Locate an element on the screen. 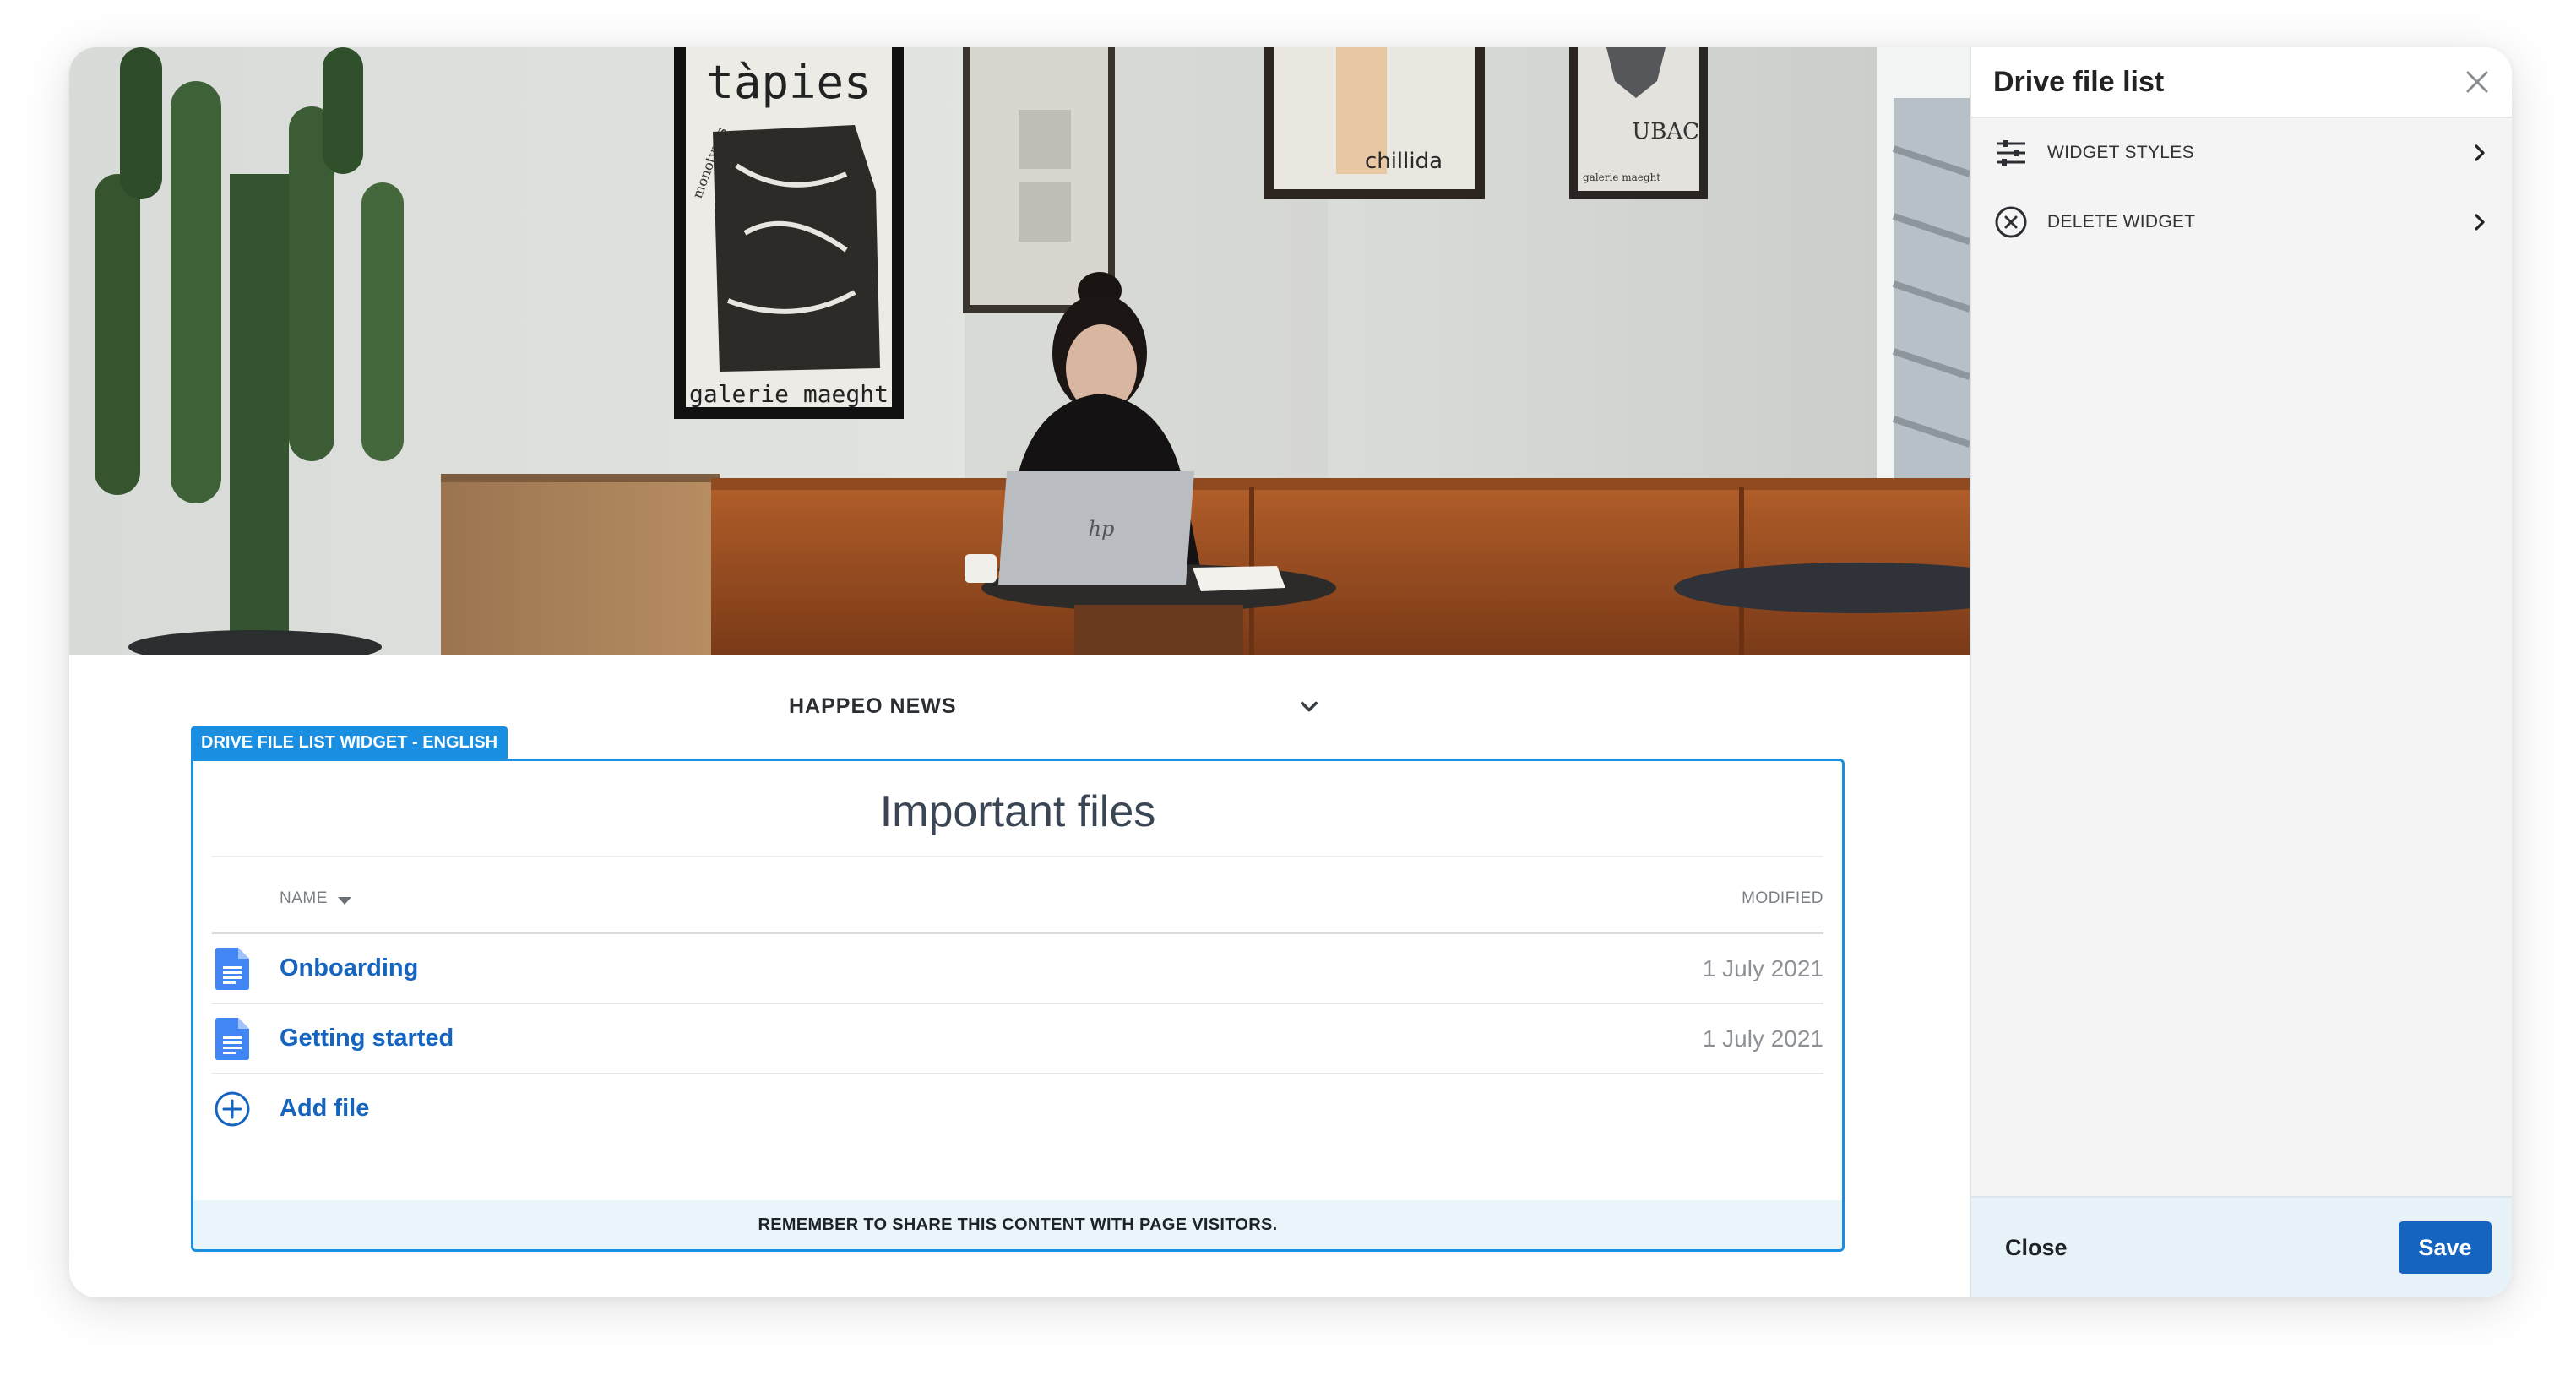 Image resolution: width=2576 pixels, height=1392 pixels. poster-ubac-footer: galerie maeght is located at coordinates (1621, 177).